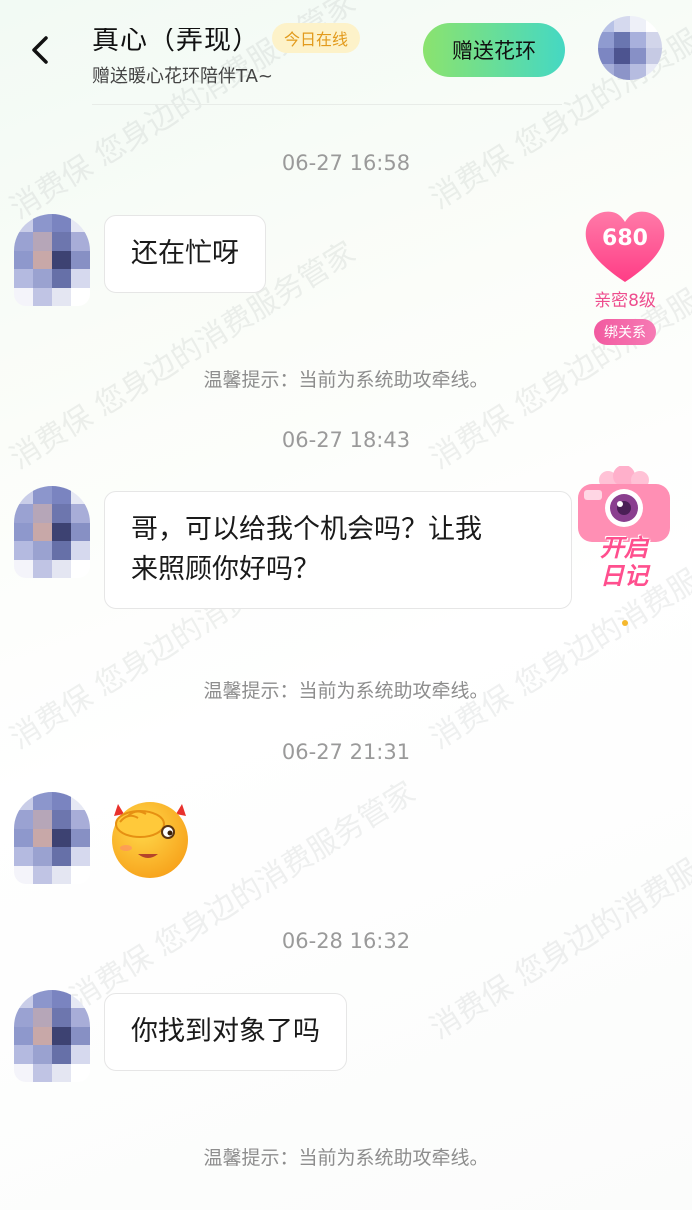 This screenshot has height=1210, width=692. I want to click on contact-name: 真心（弄现）, so click(176, 40).